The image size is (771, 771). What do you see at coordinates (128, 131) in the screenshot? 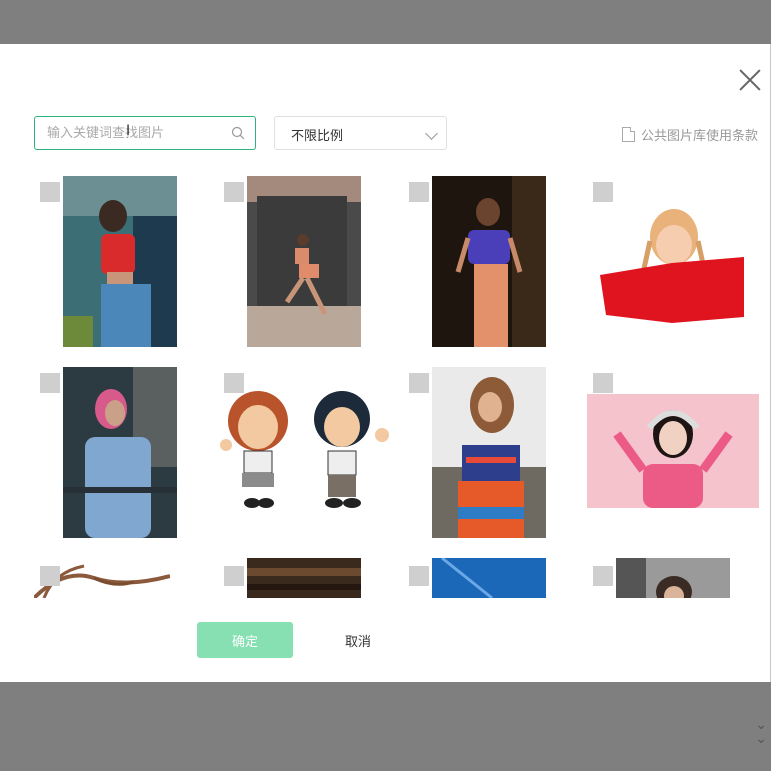
I see `text-cursor-icon: I` at bounding box center [128, 131].